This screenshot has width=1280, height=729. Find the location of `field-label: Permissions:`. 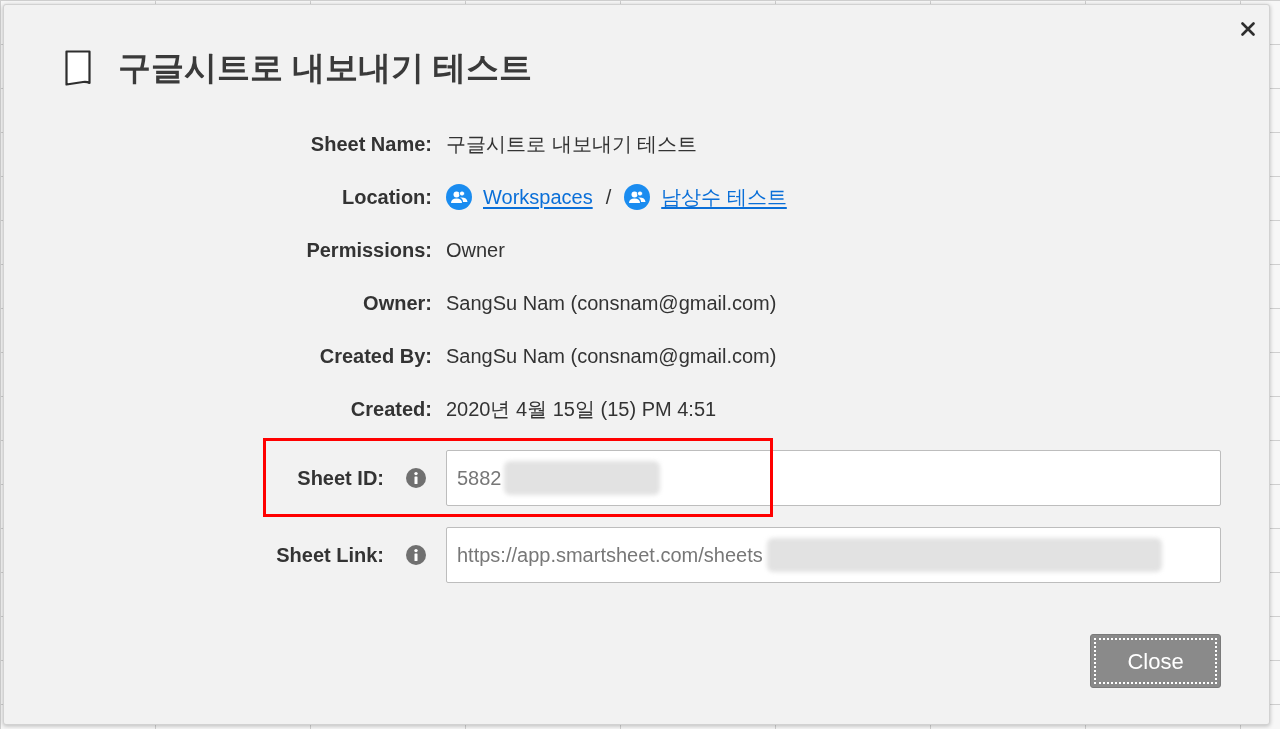

field-label: Permissions: is located at coordinates (369, 250).